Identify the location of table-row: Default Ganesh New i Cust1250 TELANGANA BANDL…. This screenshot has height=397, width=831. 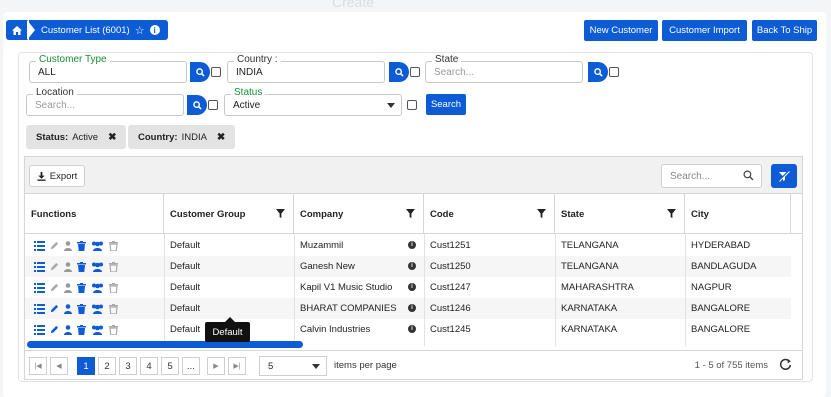
(408, 266).